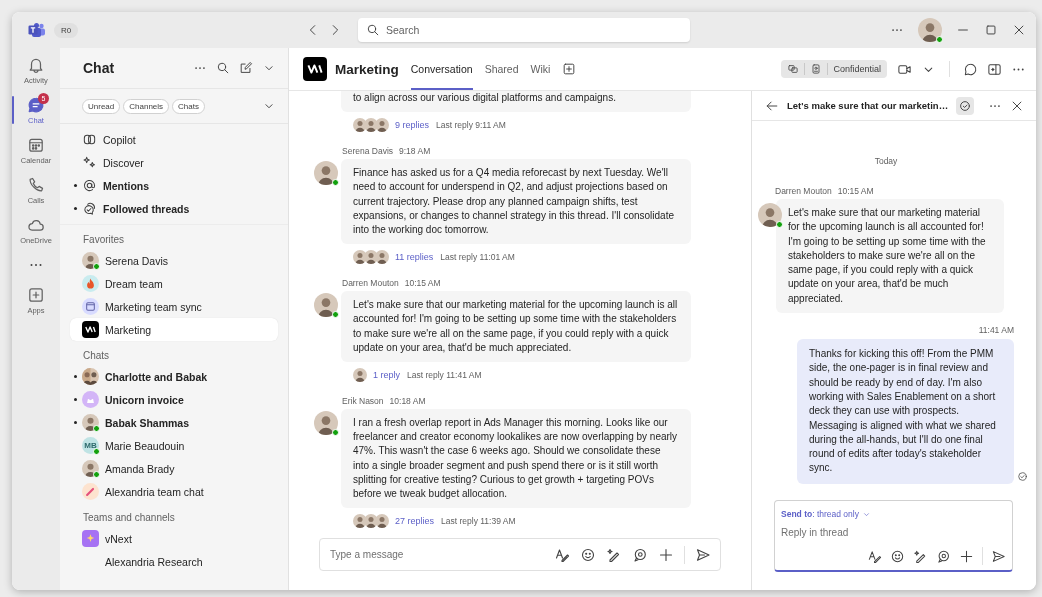 The image size is (1042, 597). I want to click on message-bubble: to align across our various digital platforms and campaigns., so click(516, 102).